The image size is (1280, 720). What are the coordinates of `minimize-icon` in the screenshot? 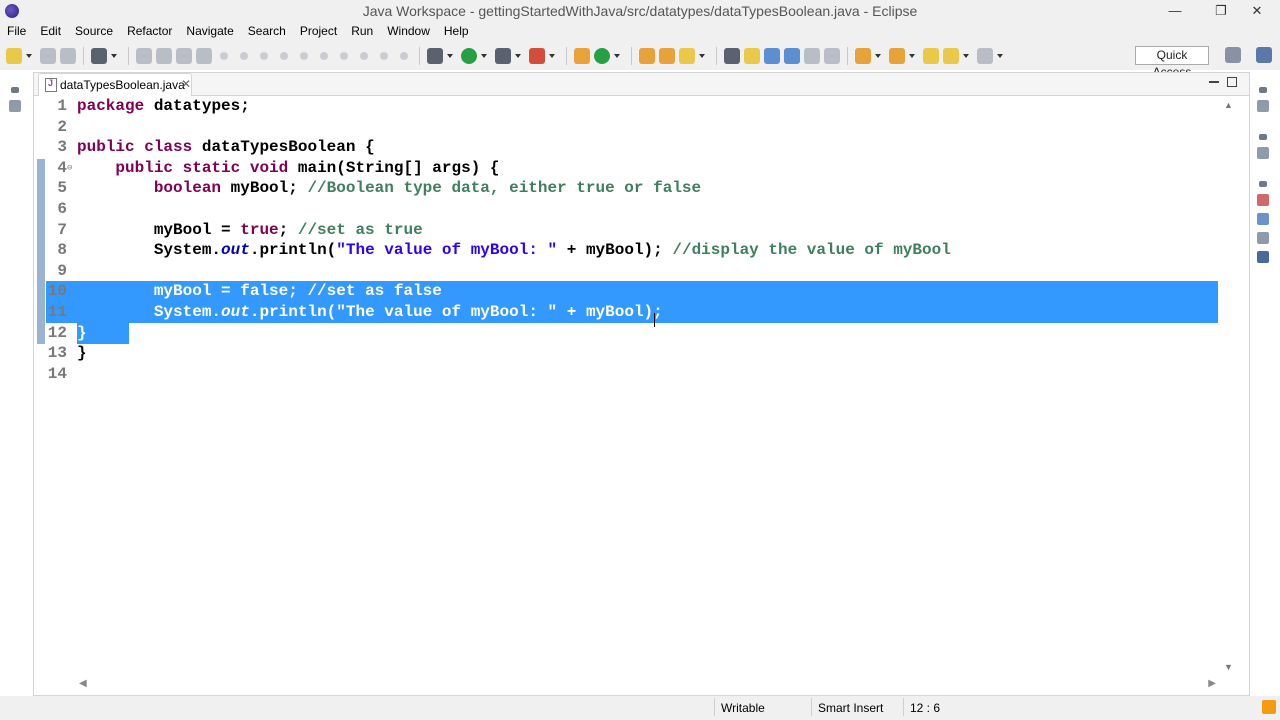 It's located at (1214, 82).